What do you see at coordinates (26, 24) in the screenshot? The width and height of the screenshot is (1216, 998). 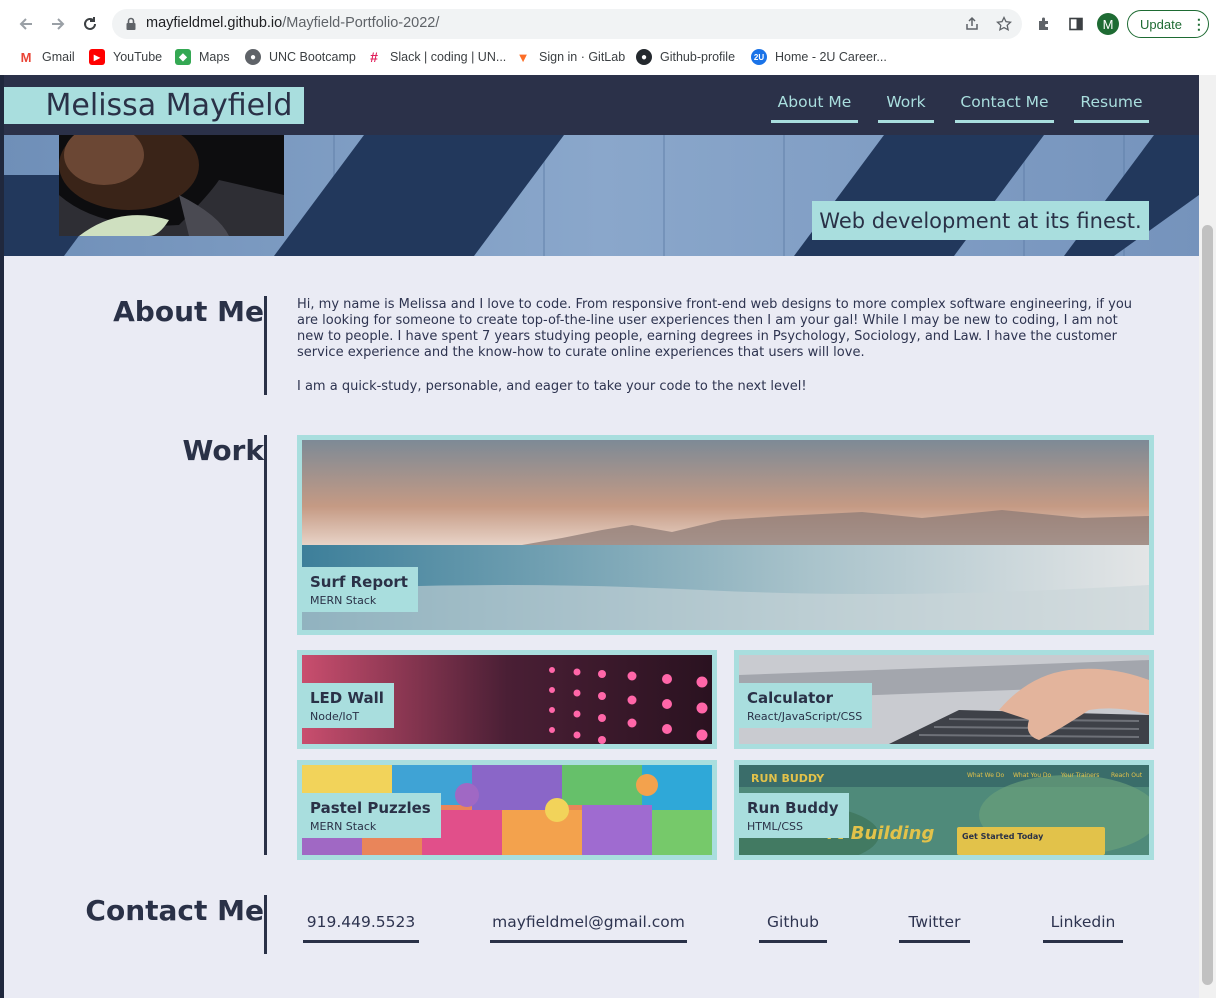 I see `back-icon` at bounding box center [26, 24].